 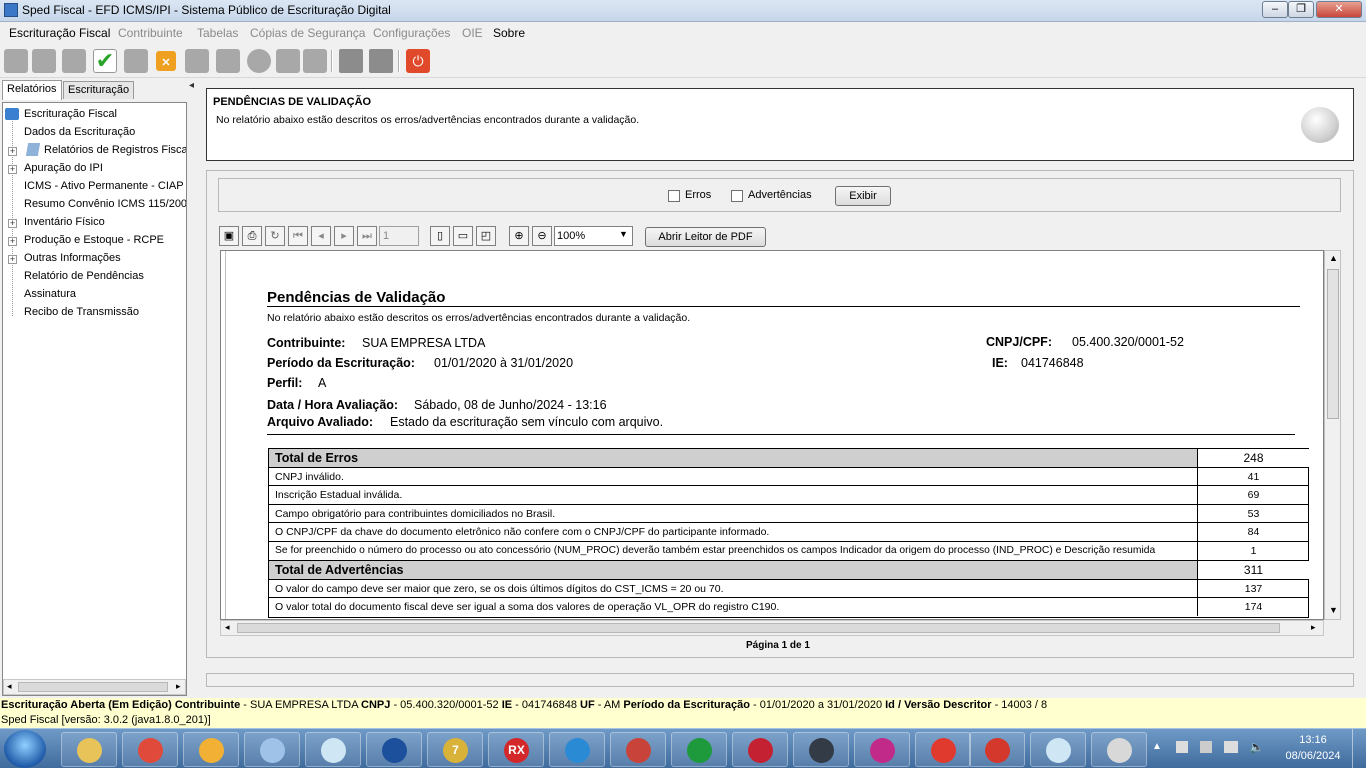 What do you see at coordinates (84, 276) in the screenshot?
I see `tree-node-pendencias: Relatório de Pendências` at bounding box center [84, 276].